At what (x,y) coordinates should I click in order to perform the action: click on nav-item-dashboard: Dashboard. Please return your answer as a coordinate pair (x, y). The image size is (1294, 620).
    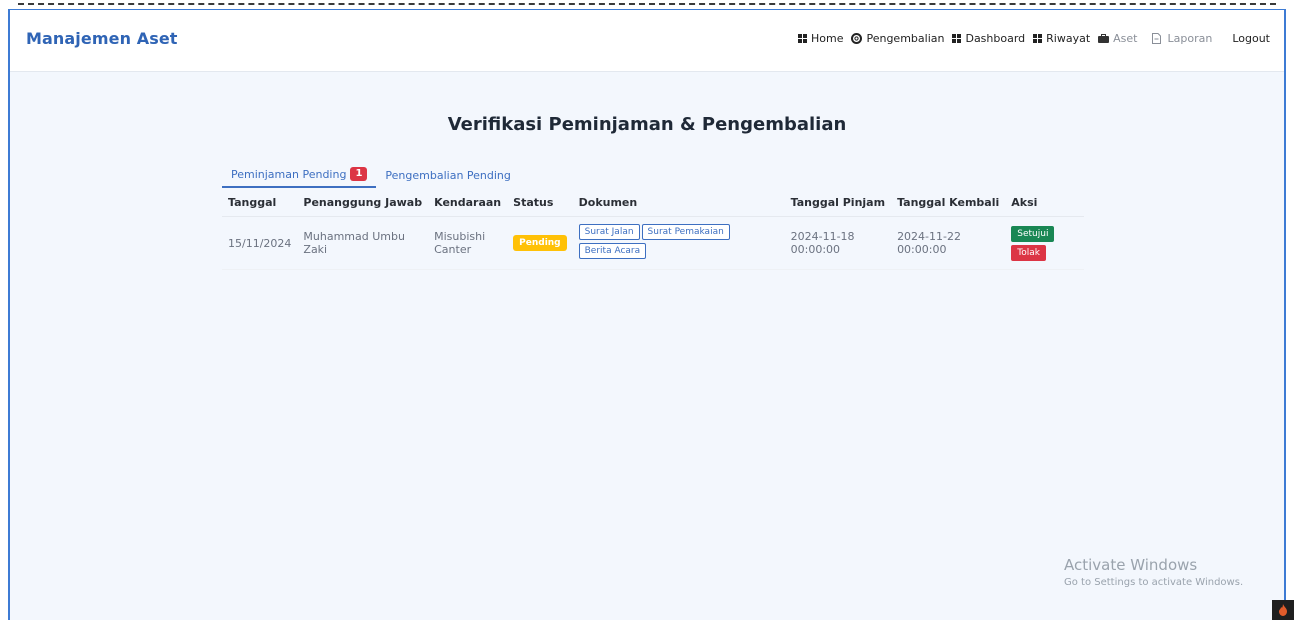
    Looking at the image, I should click on (988, 38).